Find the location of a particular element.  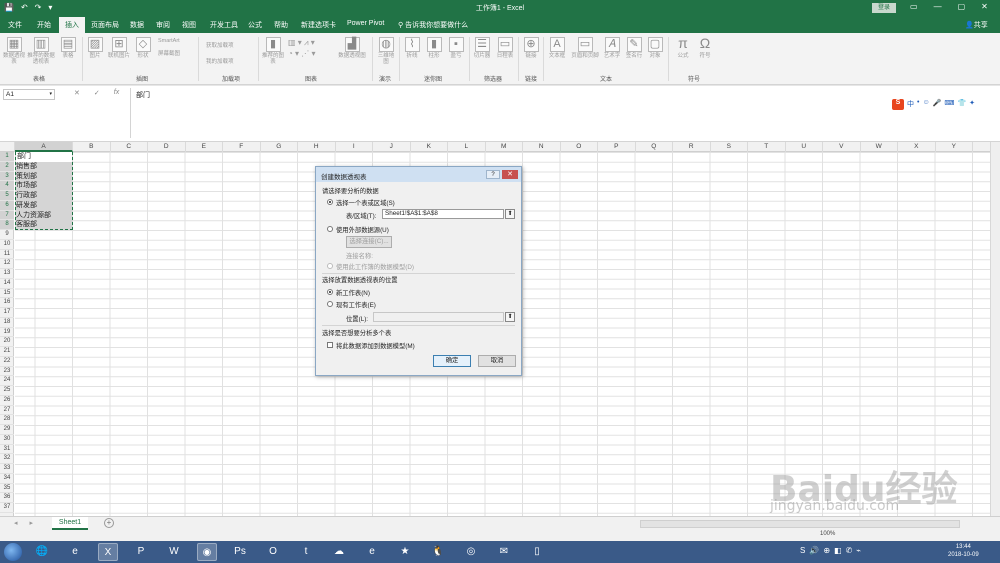

cloud-icon: ☁ is located at coordinates (339, 552).